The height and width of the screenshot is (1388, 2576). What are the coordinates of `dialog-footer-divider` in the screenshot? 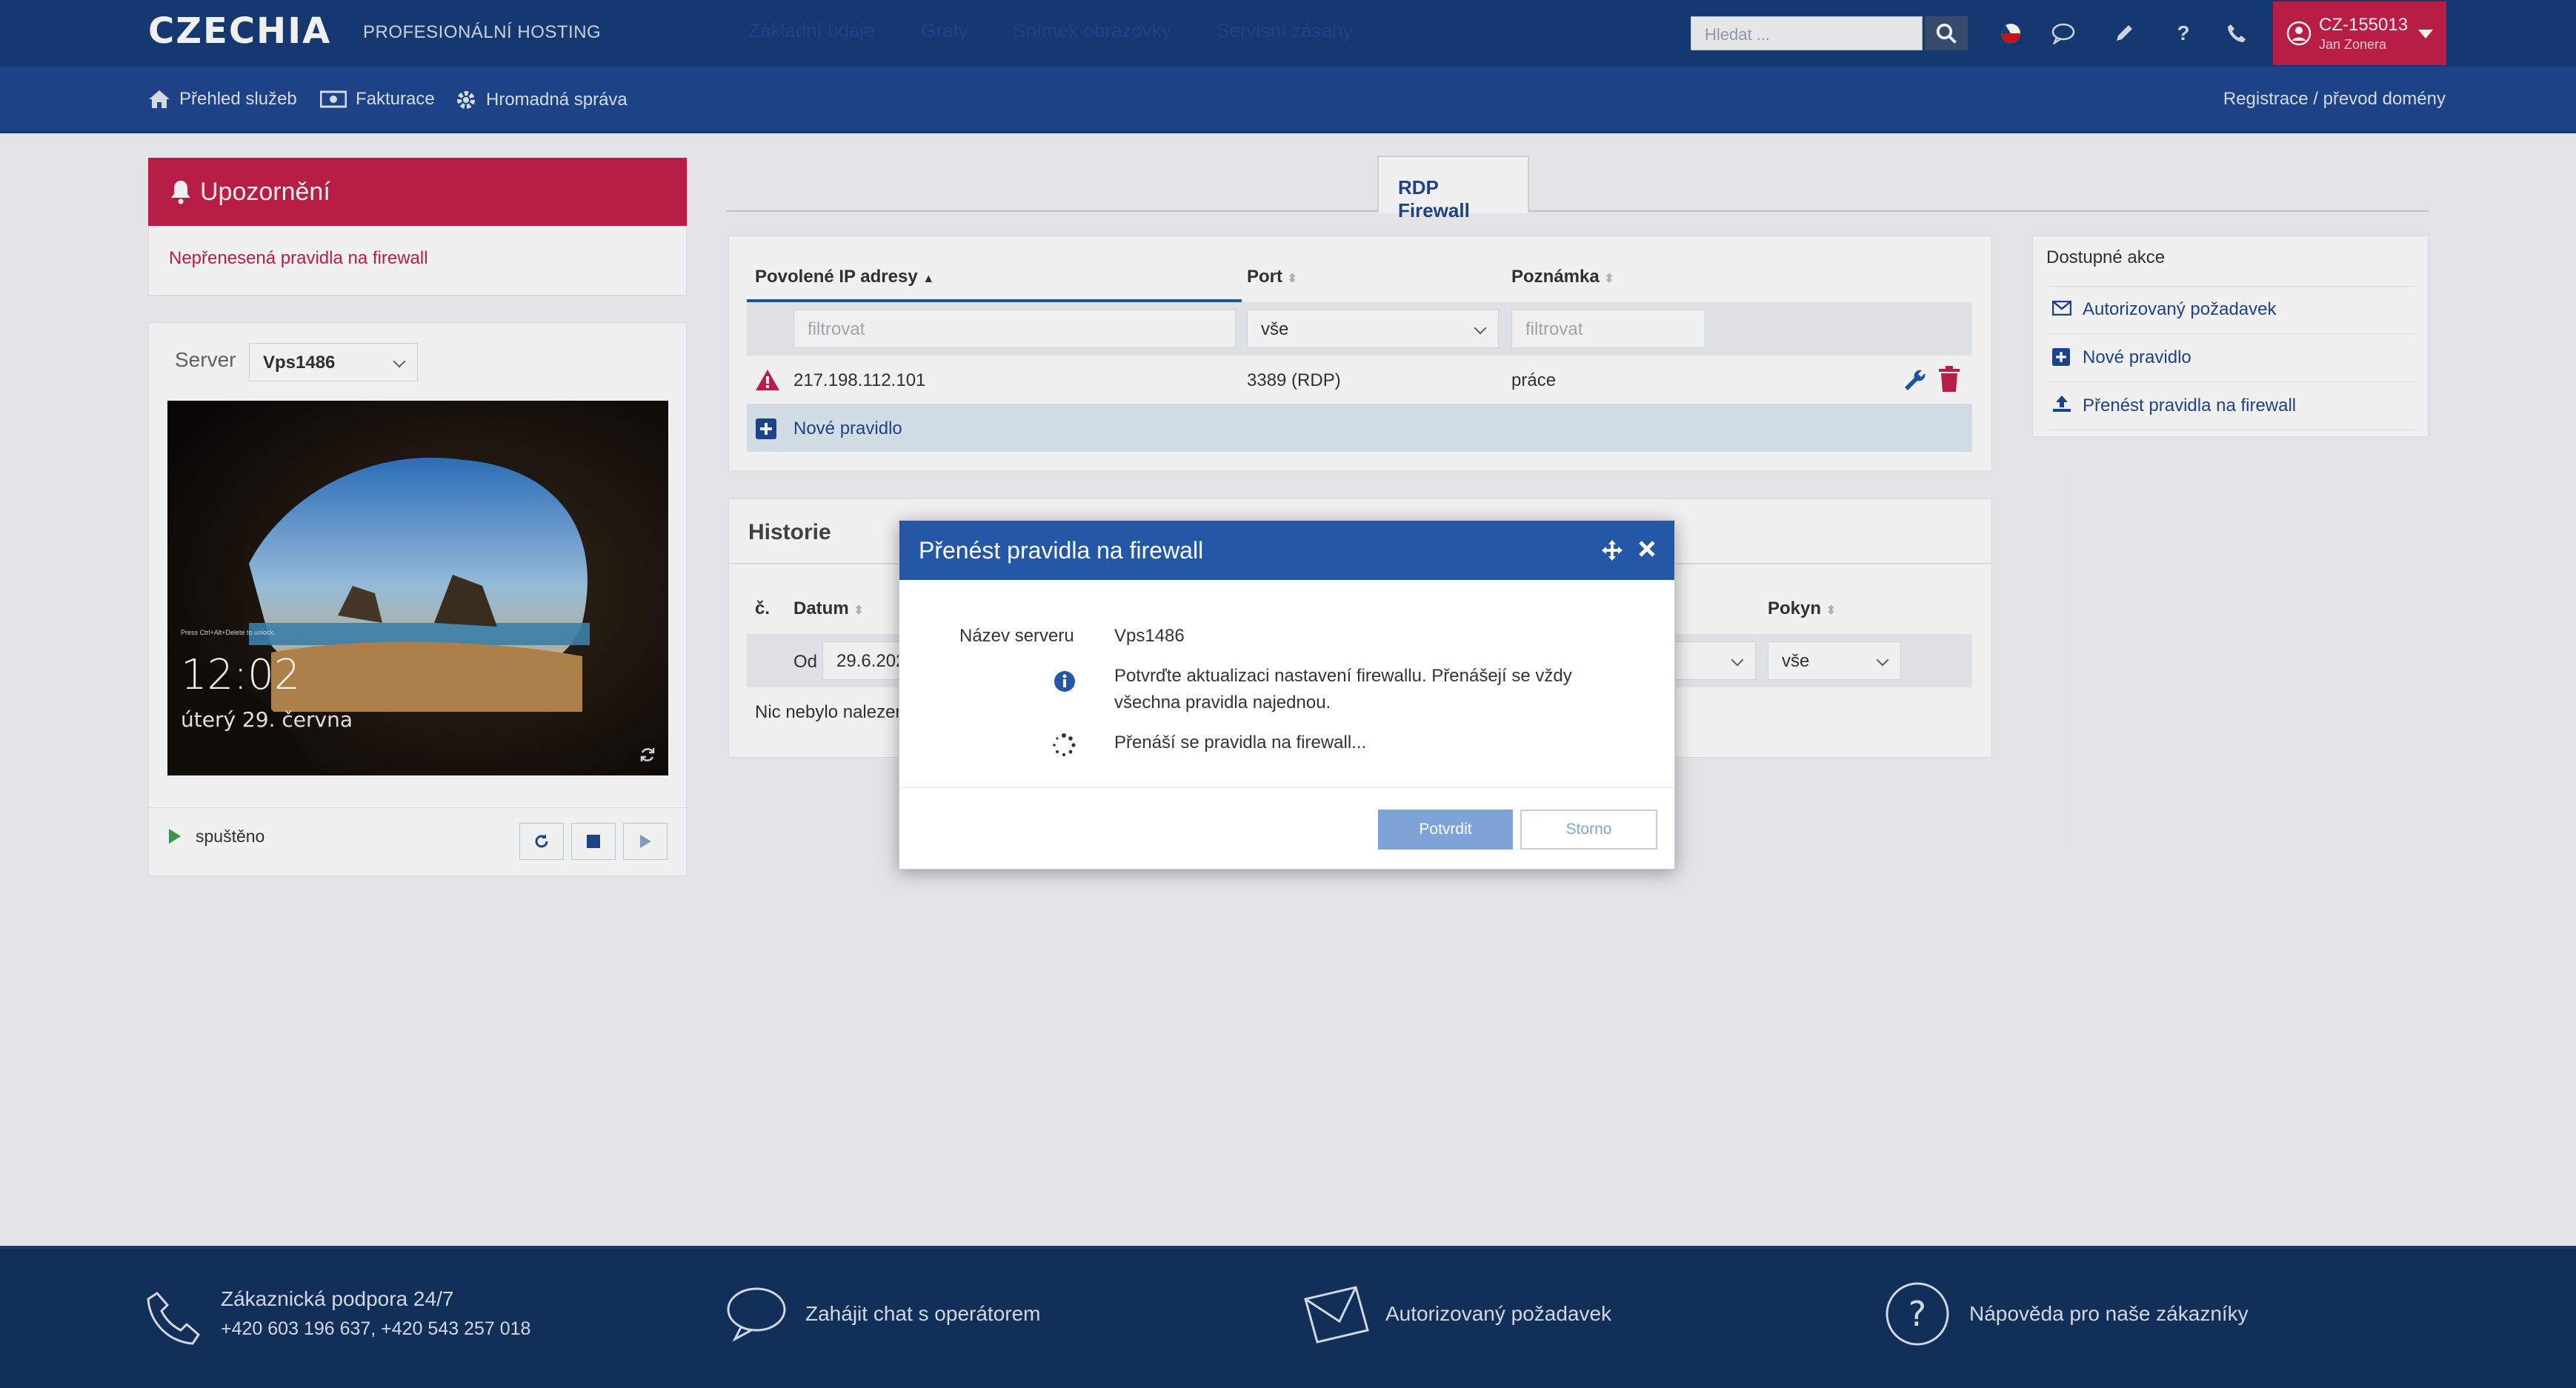 It's located at (1286, 787).